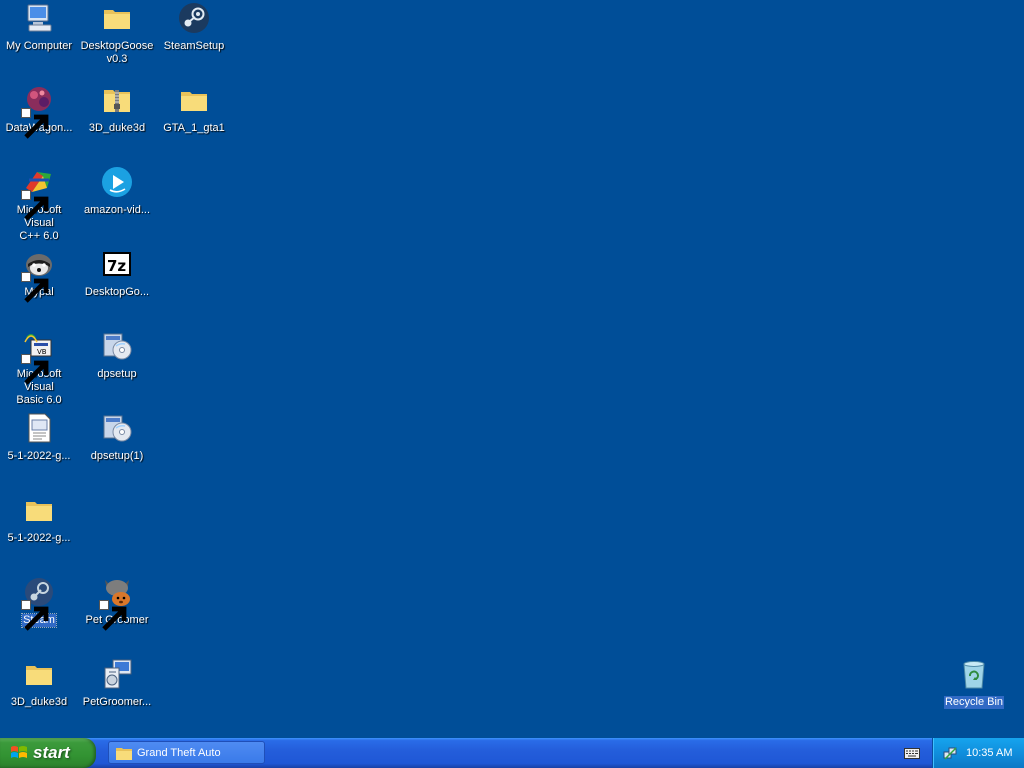 Image resolution: width=1024 pixels, height=768 pixels. I want to click on amazon-video-icon, so click(117, 182).